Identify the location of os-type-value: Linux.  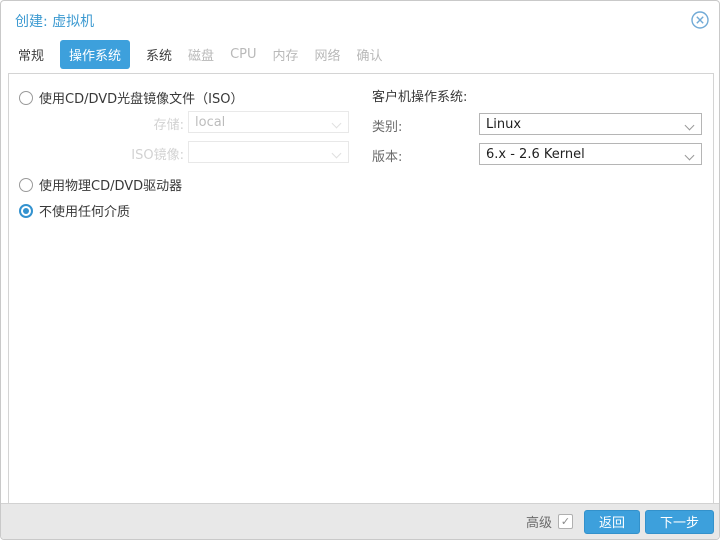
(504, 124).